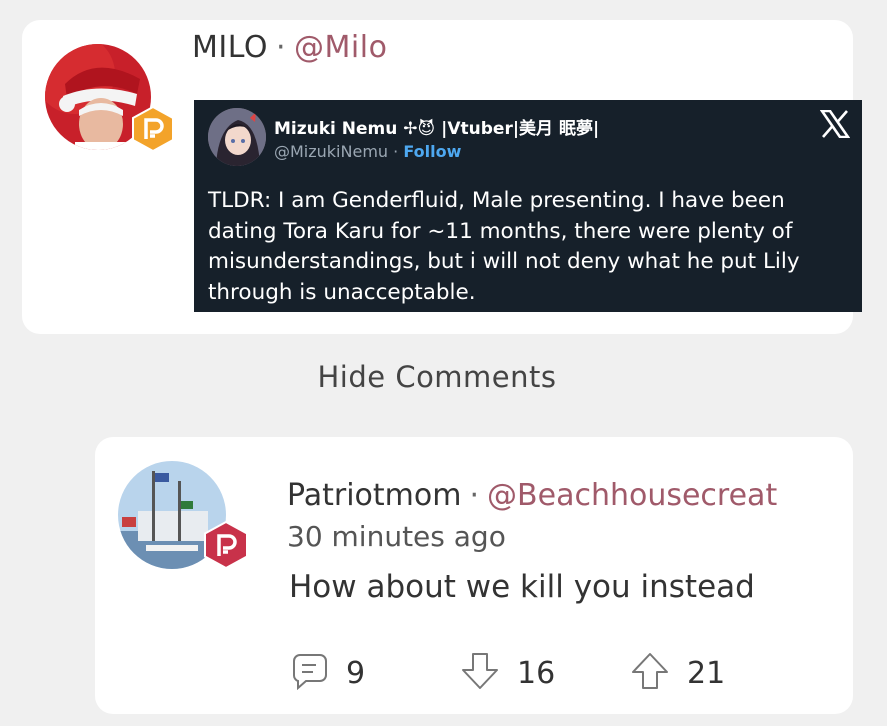 Image resolution: width=887 pixels, height=726 pixels. I want to click on post-author-handle: @Milo, so click(340, 47).